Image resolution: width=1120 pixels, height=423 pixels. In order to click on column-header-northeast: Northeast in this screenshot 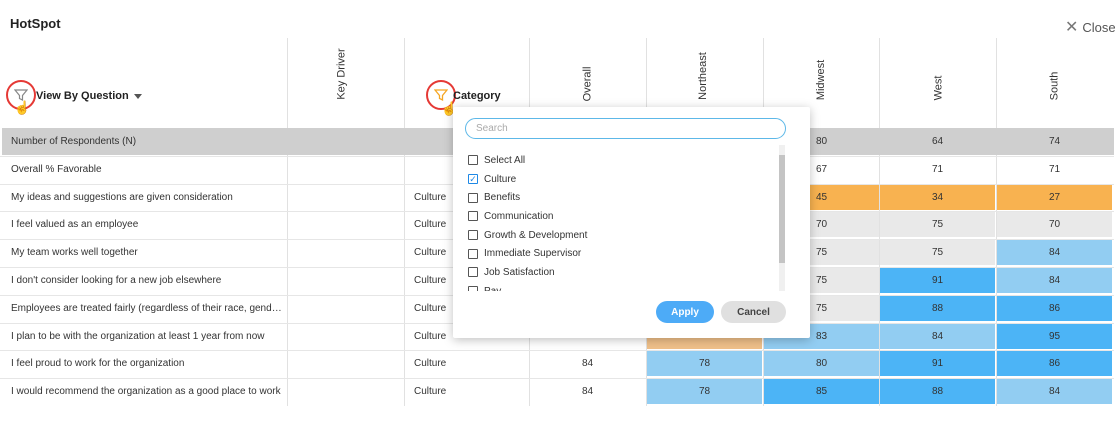, I will do `click(703, 76)`.